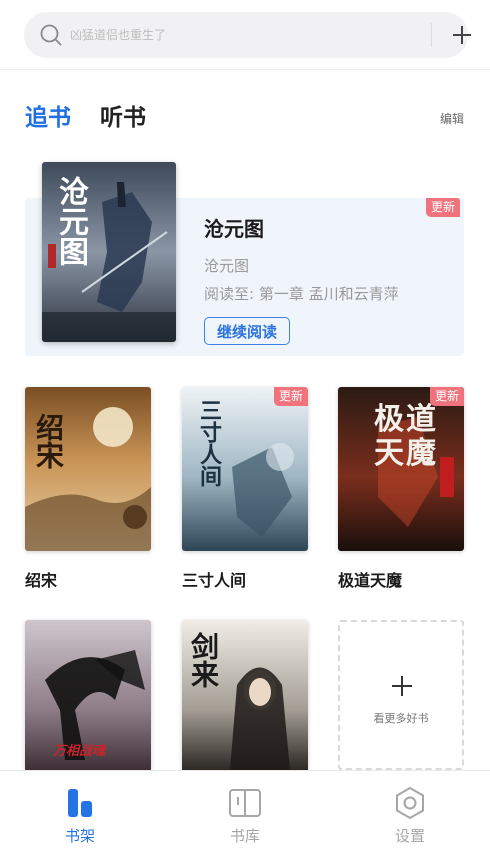 This screenshot has width=490, height=850. I want to click on search-input, so click(240, 35).